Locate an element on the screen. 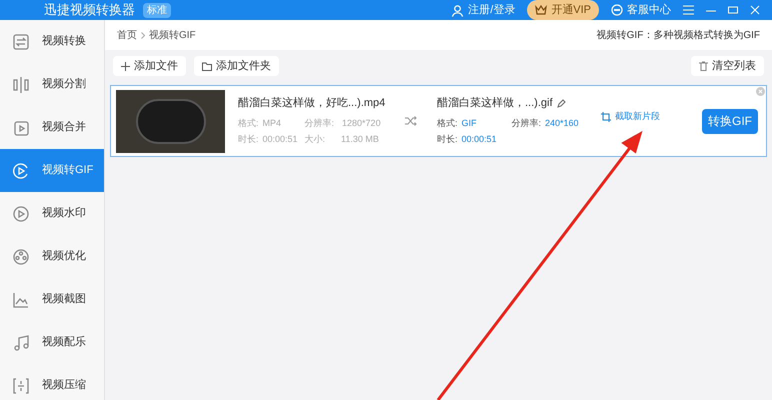 The height and width of the screenshot is (400, 772). vip-button: 开通VIP is located at coordinates (563, 10).